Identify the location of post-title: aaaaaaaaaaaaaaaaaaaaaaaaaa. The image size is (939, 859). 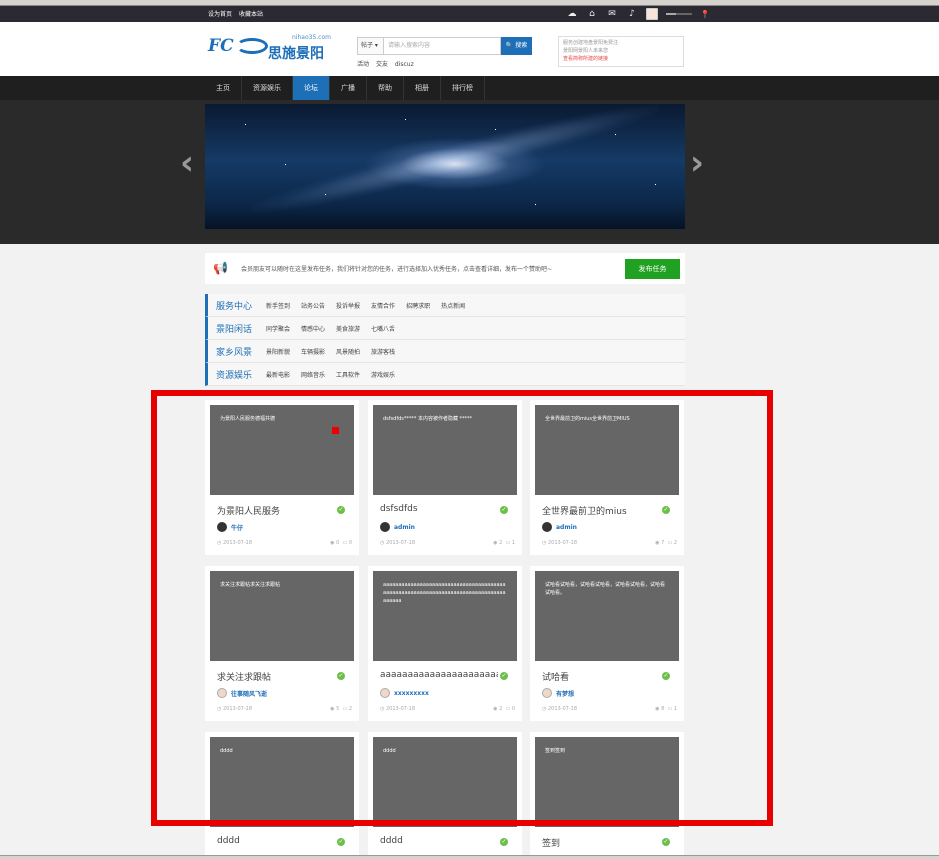
(439, 675).